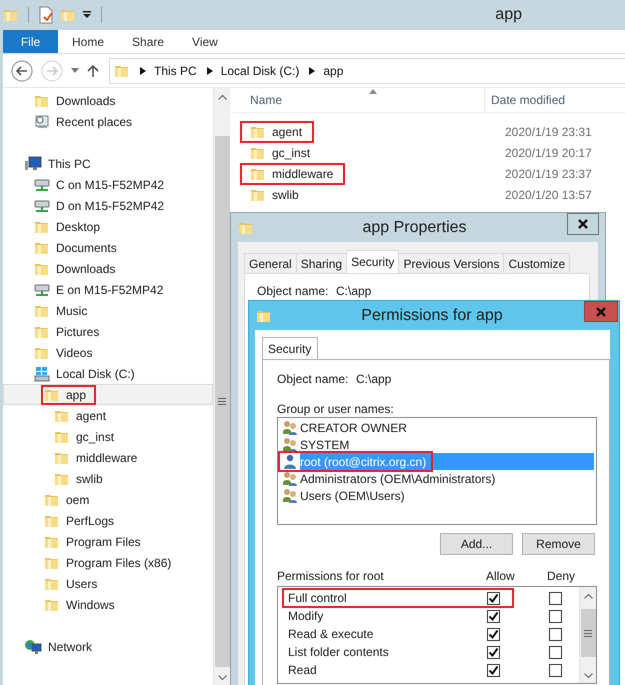 The width and height of the screenshot is (625, 685). I want to click on file-name: swlib, so click(285, 195).